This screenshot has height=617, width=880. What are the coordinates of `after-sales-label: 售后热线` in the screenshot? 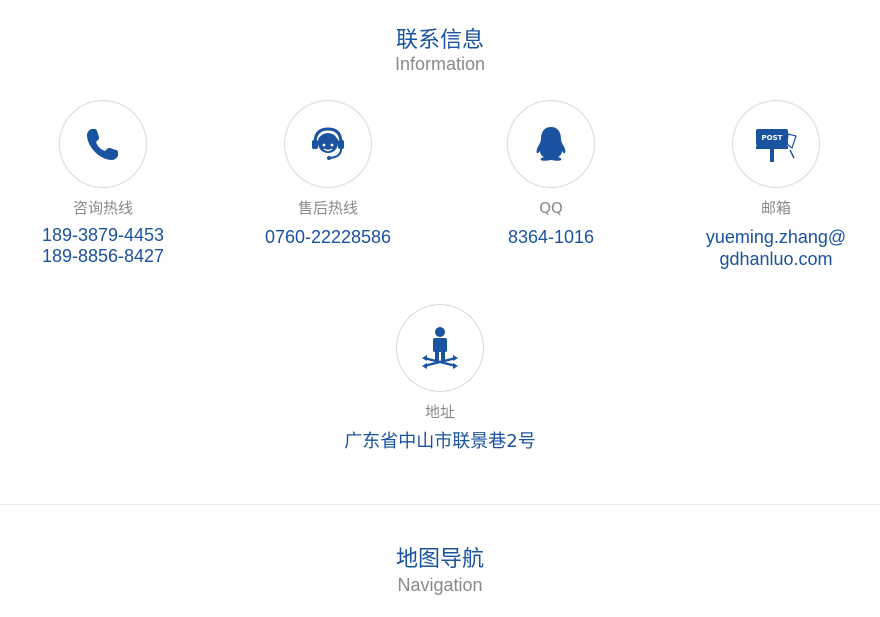 It's located at (327, 208).